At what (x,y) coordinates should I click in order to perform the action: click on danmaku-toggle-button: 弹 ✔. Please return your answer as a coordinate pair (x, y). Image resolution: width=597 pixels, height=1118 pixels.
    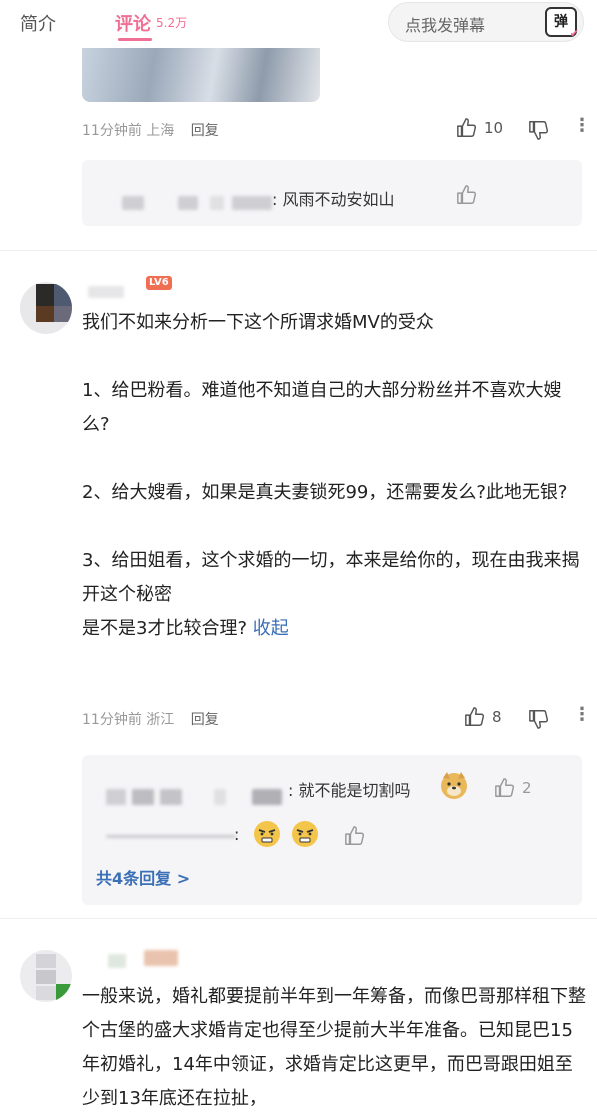
    Looking at the image, I should click on (562, 23).